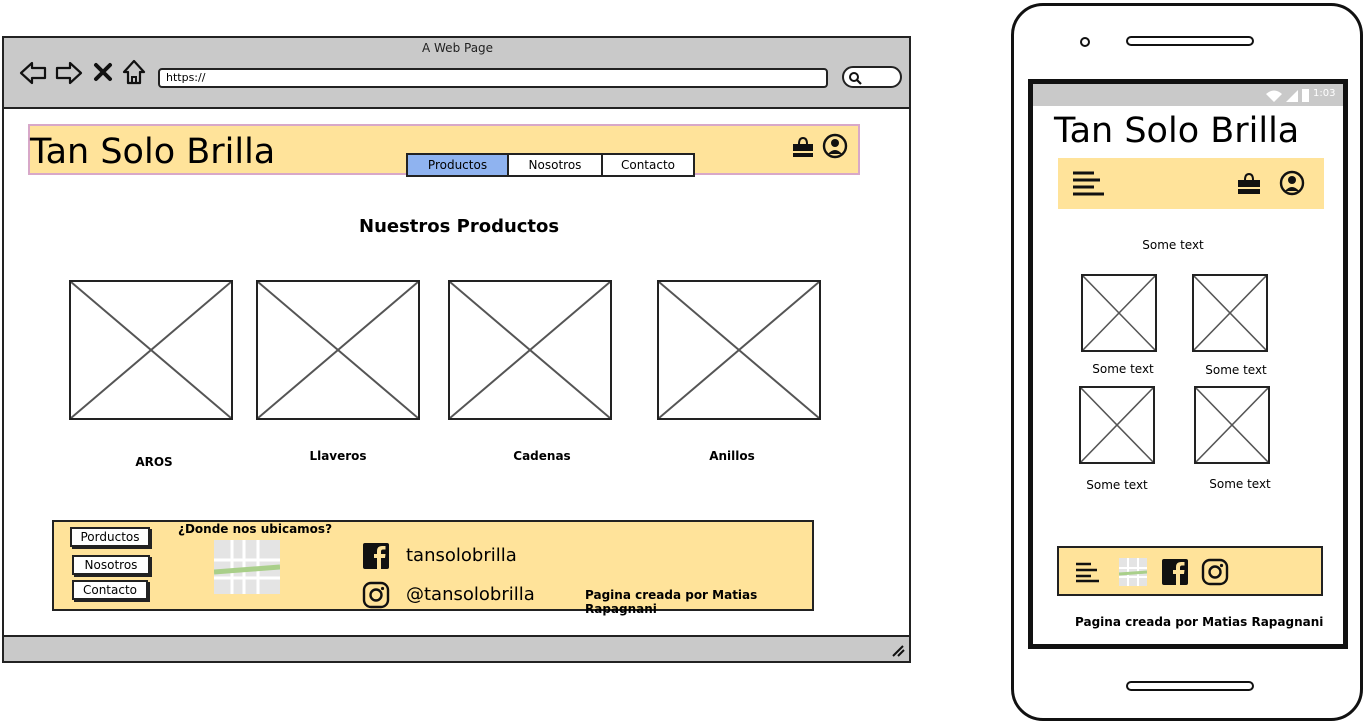  Describe the element at coordinates (456, 648) in the screenshot. I see `browser-status-bar` at that location.